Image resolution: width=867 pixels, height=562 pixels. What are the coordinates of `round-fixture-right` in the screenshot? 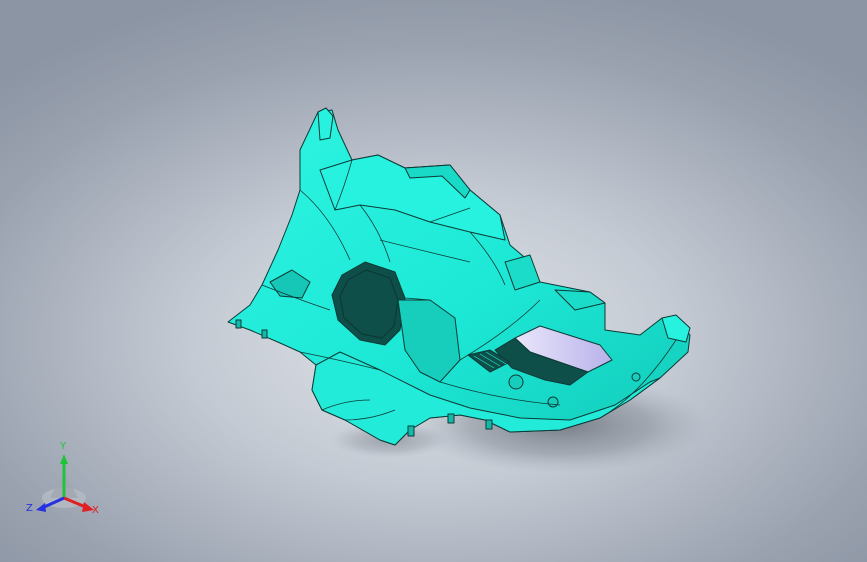 It's located at (636, 377).